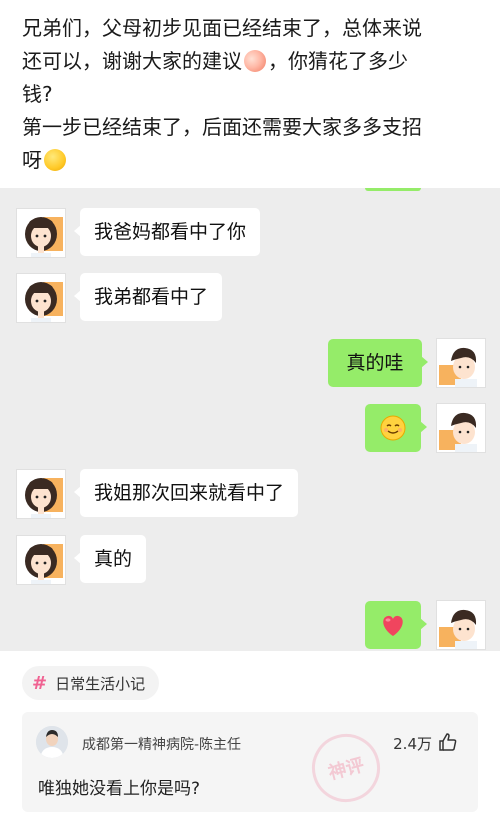 This screenshot has width=500, height=830. Describe the element at coordinates (253, 160) in the screenshot. I see `post-line: 呀` at that location.